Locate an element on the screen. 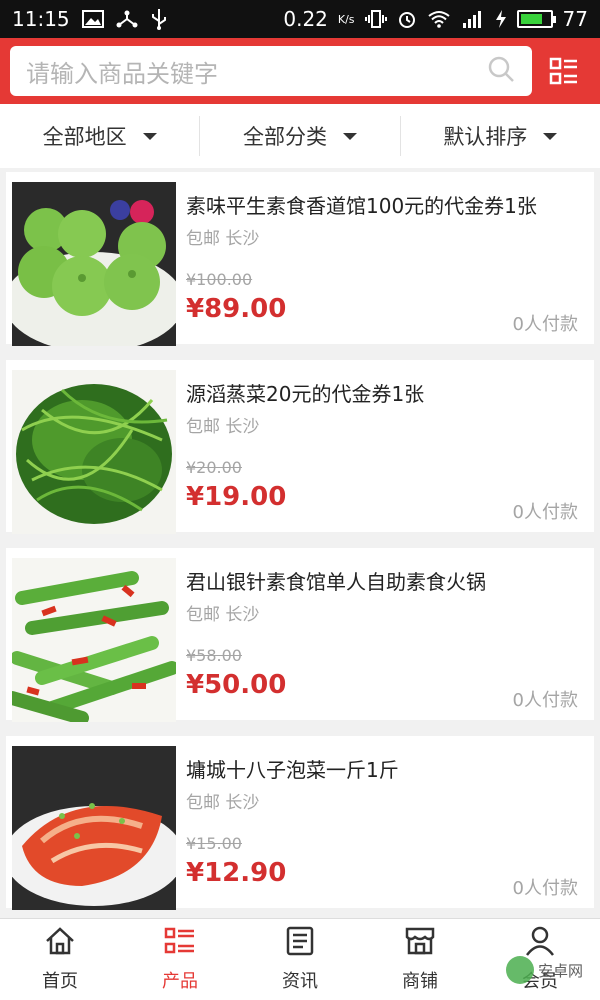 This screenshot has width=600, height=1000. wifi-icon is located at coordinates (439, 19).